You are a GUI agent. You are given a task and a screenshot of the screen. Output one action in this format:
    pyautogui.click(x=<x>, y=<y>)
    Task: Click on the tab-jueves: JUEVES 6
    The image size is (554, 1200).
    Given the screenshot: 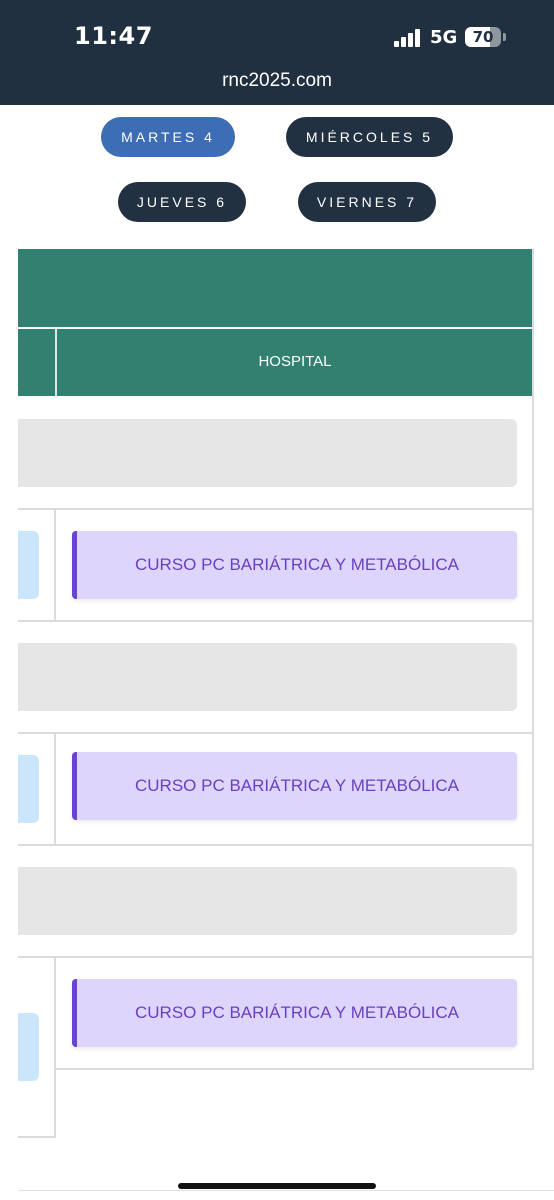 What is the action you would take?
    pyautogui.click(x=182, y=202)
    